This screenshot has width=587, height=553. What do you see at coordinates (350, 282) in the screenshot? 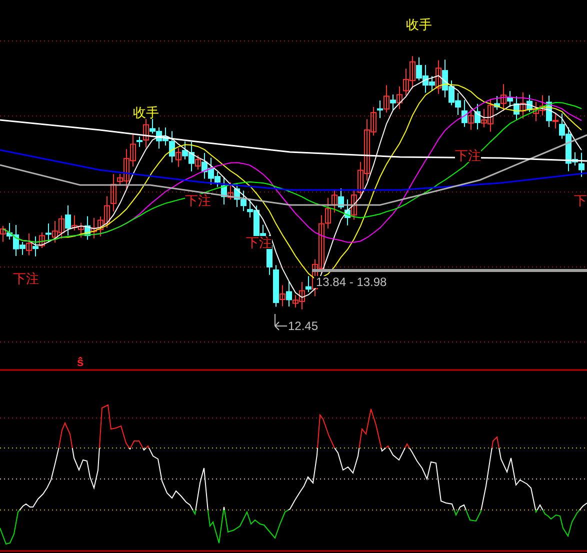
I see `price-range-label: 13.84 - 13.98` at bounding box center [350, 282].